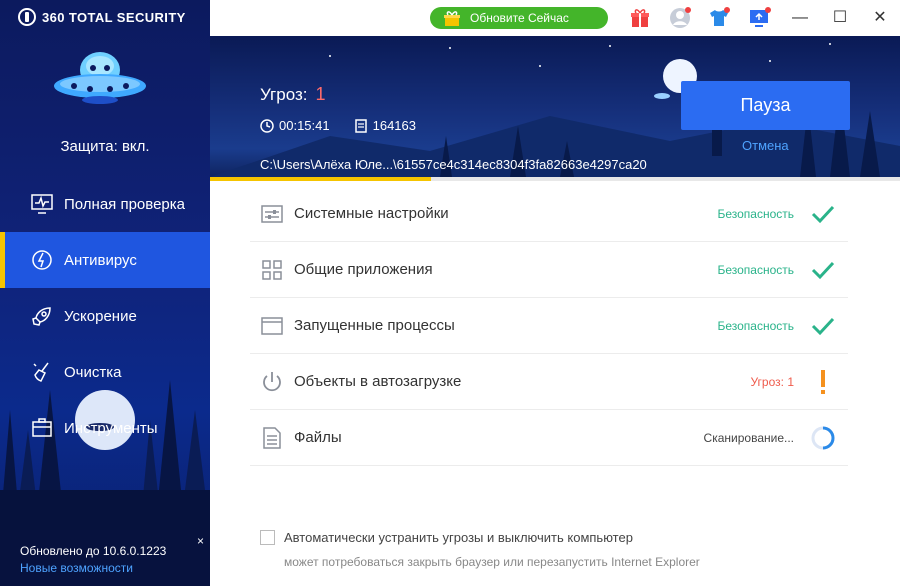  What do you see at coordinates (363, 269) in the screenshot?
I see `item-label: Общие приложения` at bounding box center [363, 269].